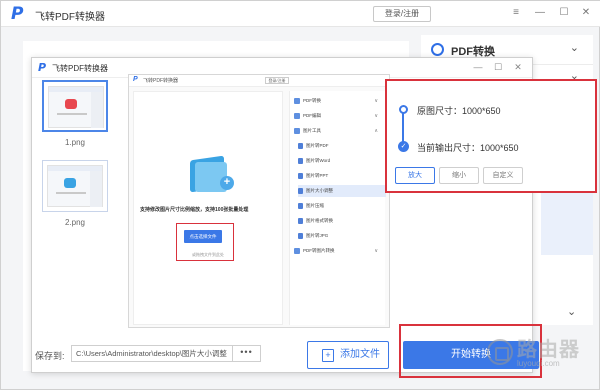 The height and width of the screenshot is (390, 600). I want to click on preview-sidebar-item-label: 图片转PPT, so click(317, 175).